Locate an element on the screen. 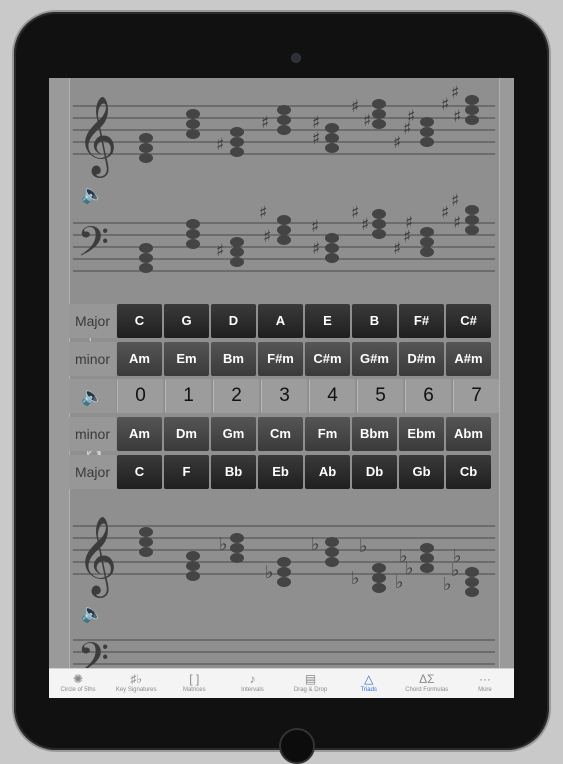 This screenshot has height=764, width=563. bass-clef-icon: 𝄢 is located at coordinates (93, 651).